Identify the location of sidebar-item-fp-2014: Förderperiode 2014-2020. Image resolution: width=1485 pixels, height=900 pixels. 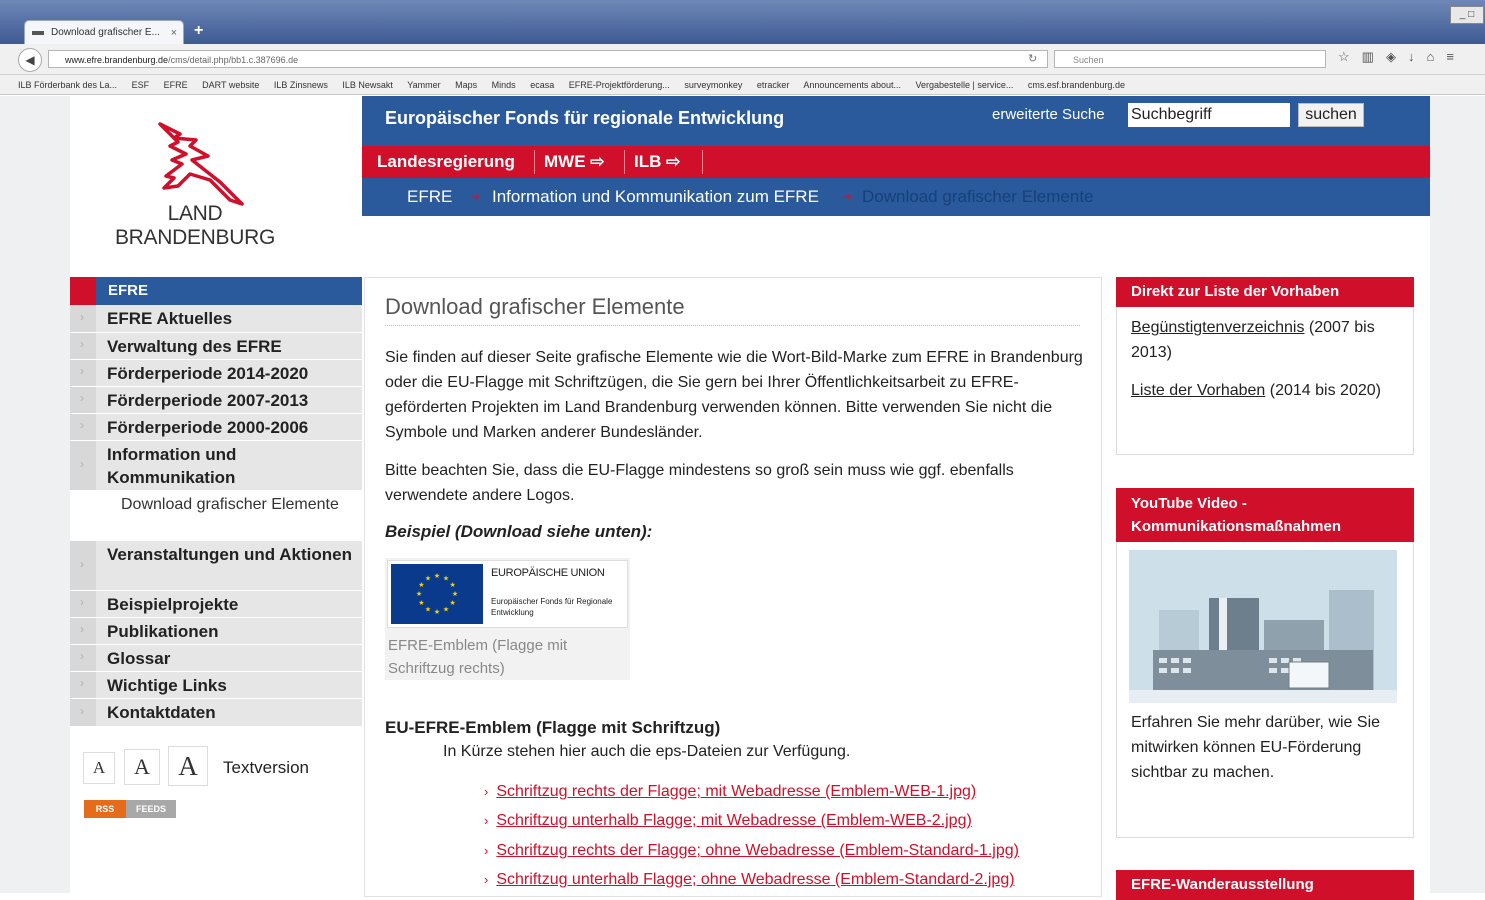
(216, 373).